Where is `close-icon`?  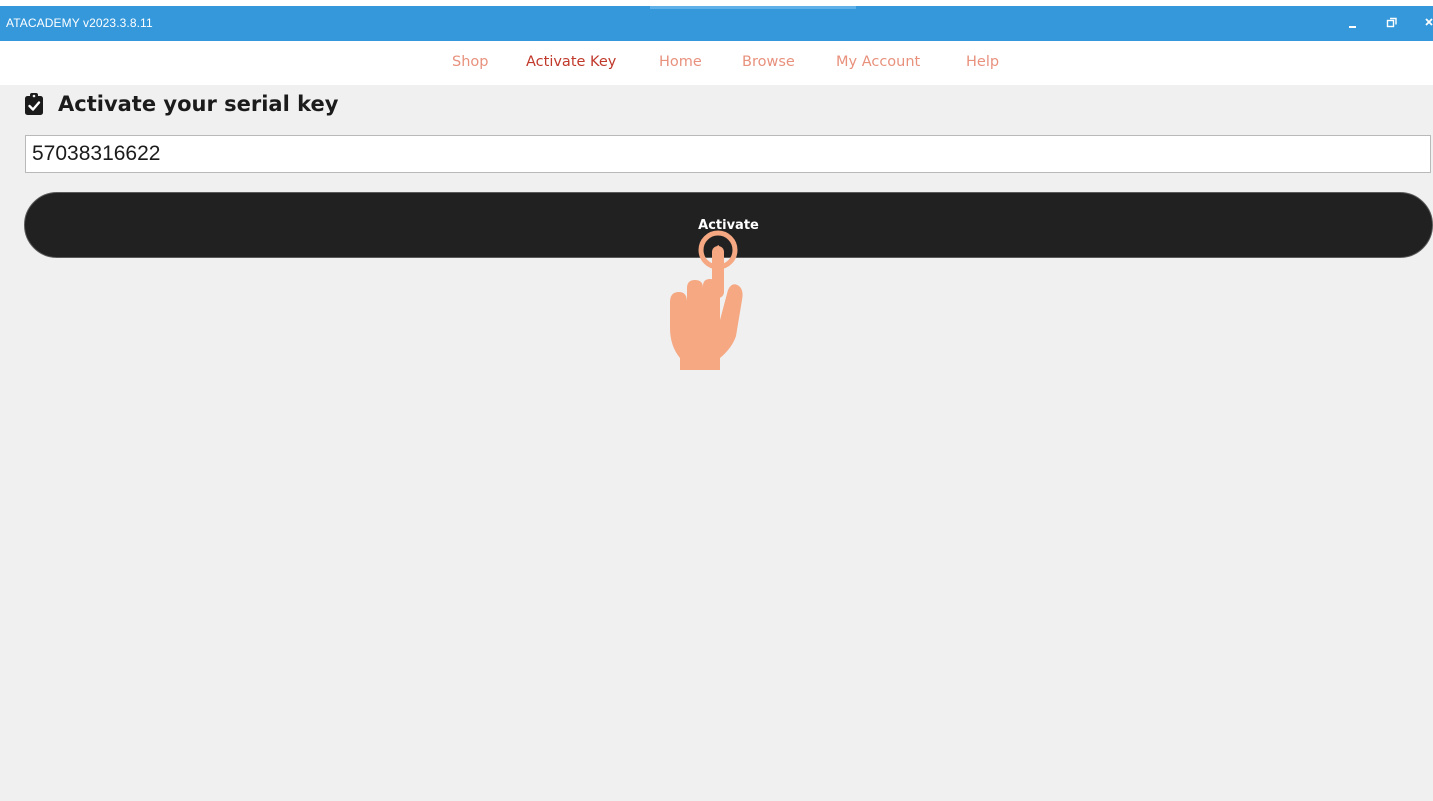 close-icon is located at coordinates (1429, 22).